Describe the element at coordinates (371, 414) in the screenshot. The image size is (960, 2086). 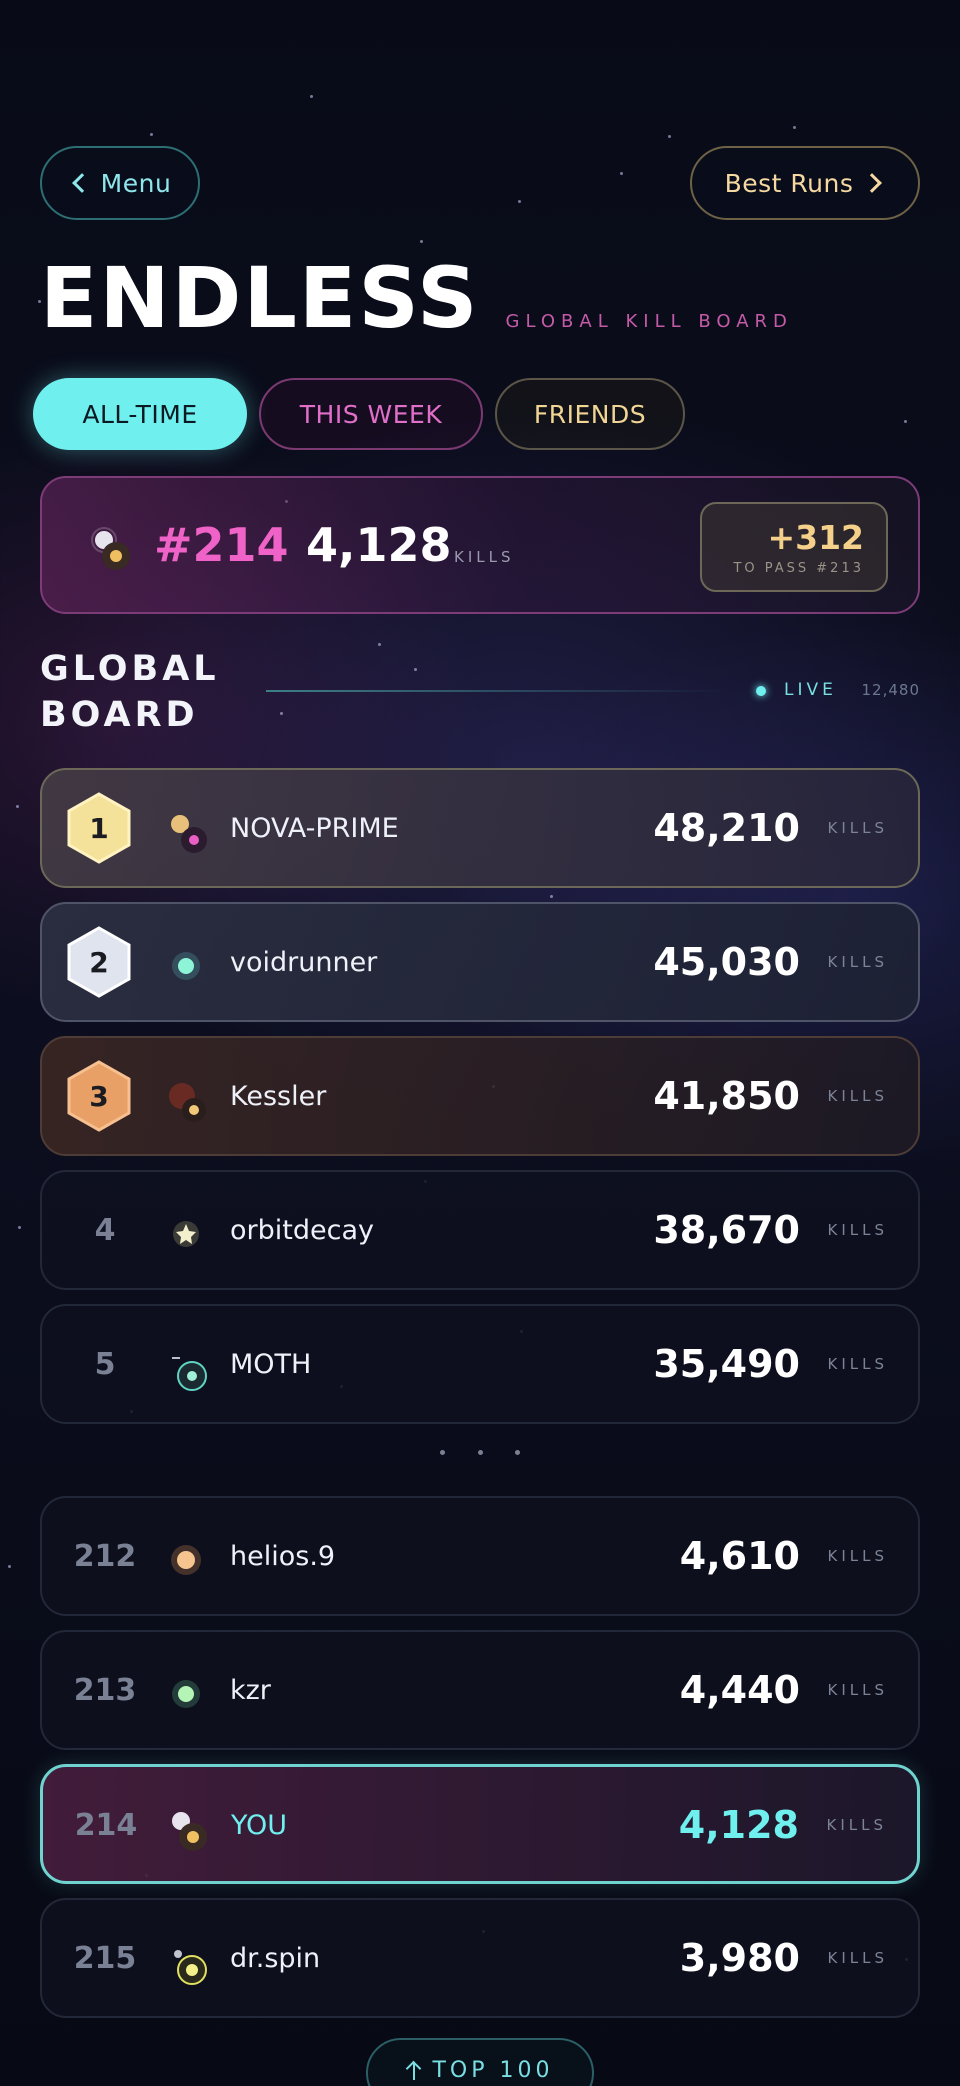
I see `tab-this-week: THIS WEEK` at that location.